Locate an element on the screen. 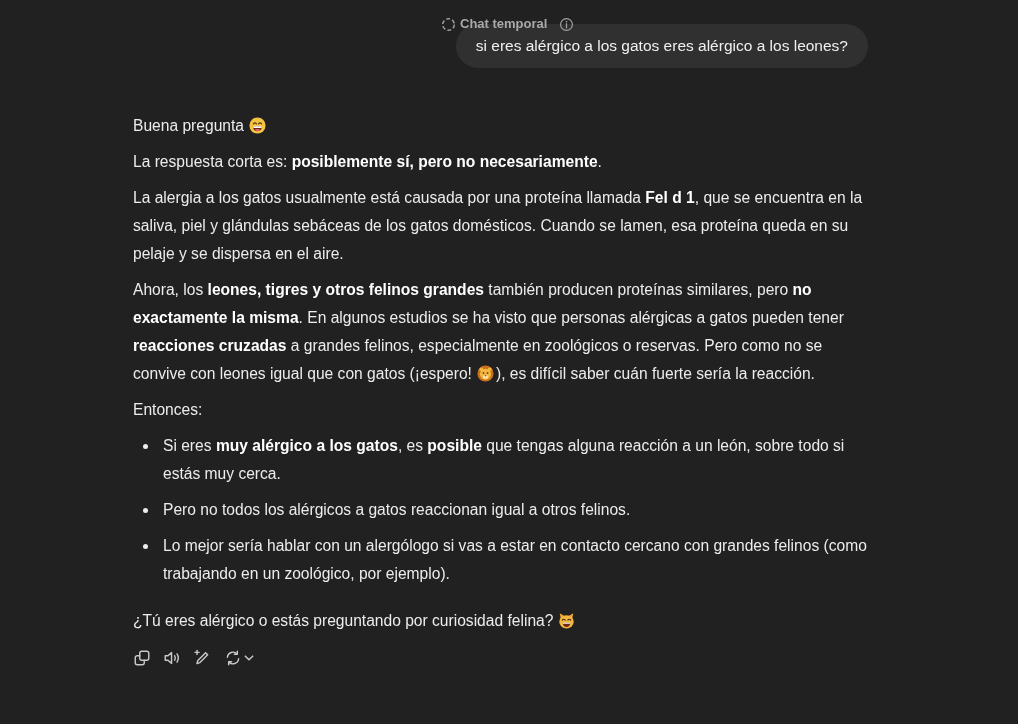 The width and height of the screenshot is (1018, 724). paragraph: La alergia a los gatos usualmente está causada por una proteína llamada Fel d 1, que se encuentra en la saliva, piel y glándulas sebáceas de los gatos domésticos. Cuando se lamen, esa proteína queda en su pelaje y se dispersa en el aire. is located at coordinates (498, 226).